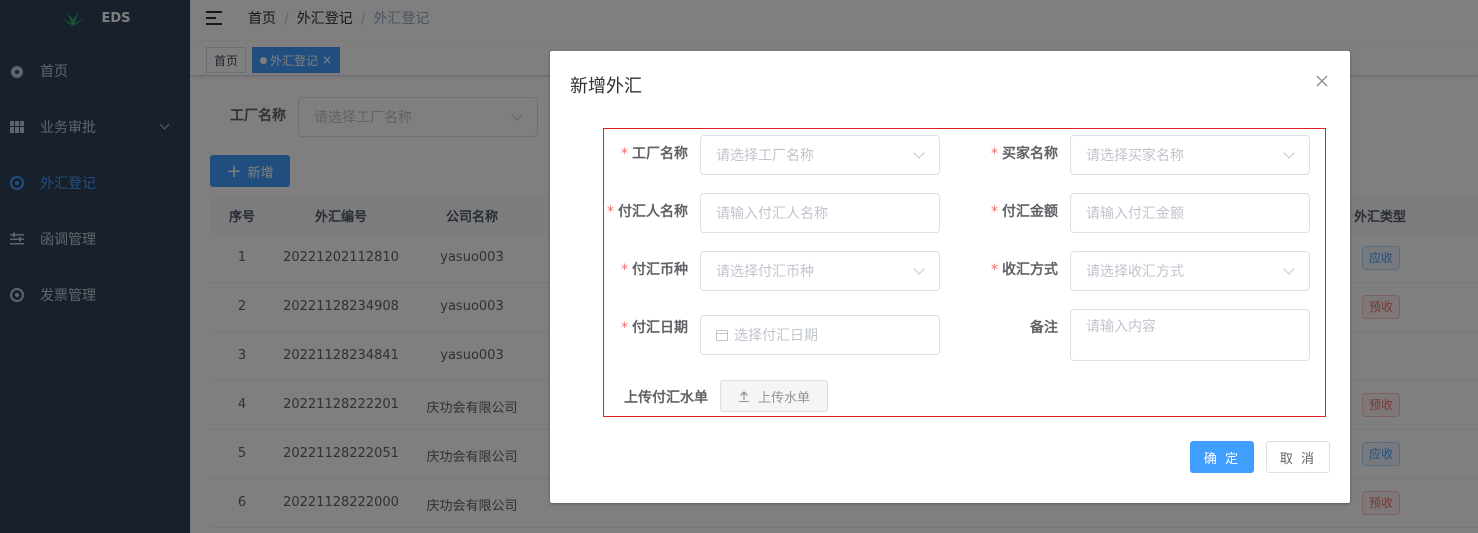 This screenshot has width=1478, height=533. Describe the element at coordinates (1190, 155) in the screenshot. I see `buyer-select: 请选择买家名称` at that location.